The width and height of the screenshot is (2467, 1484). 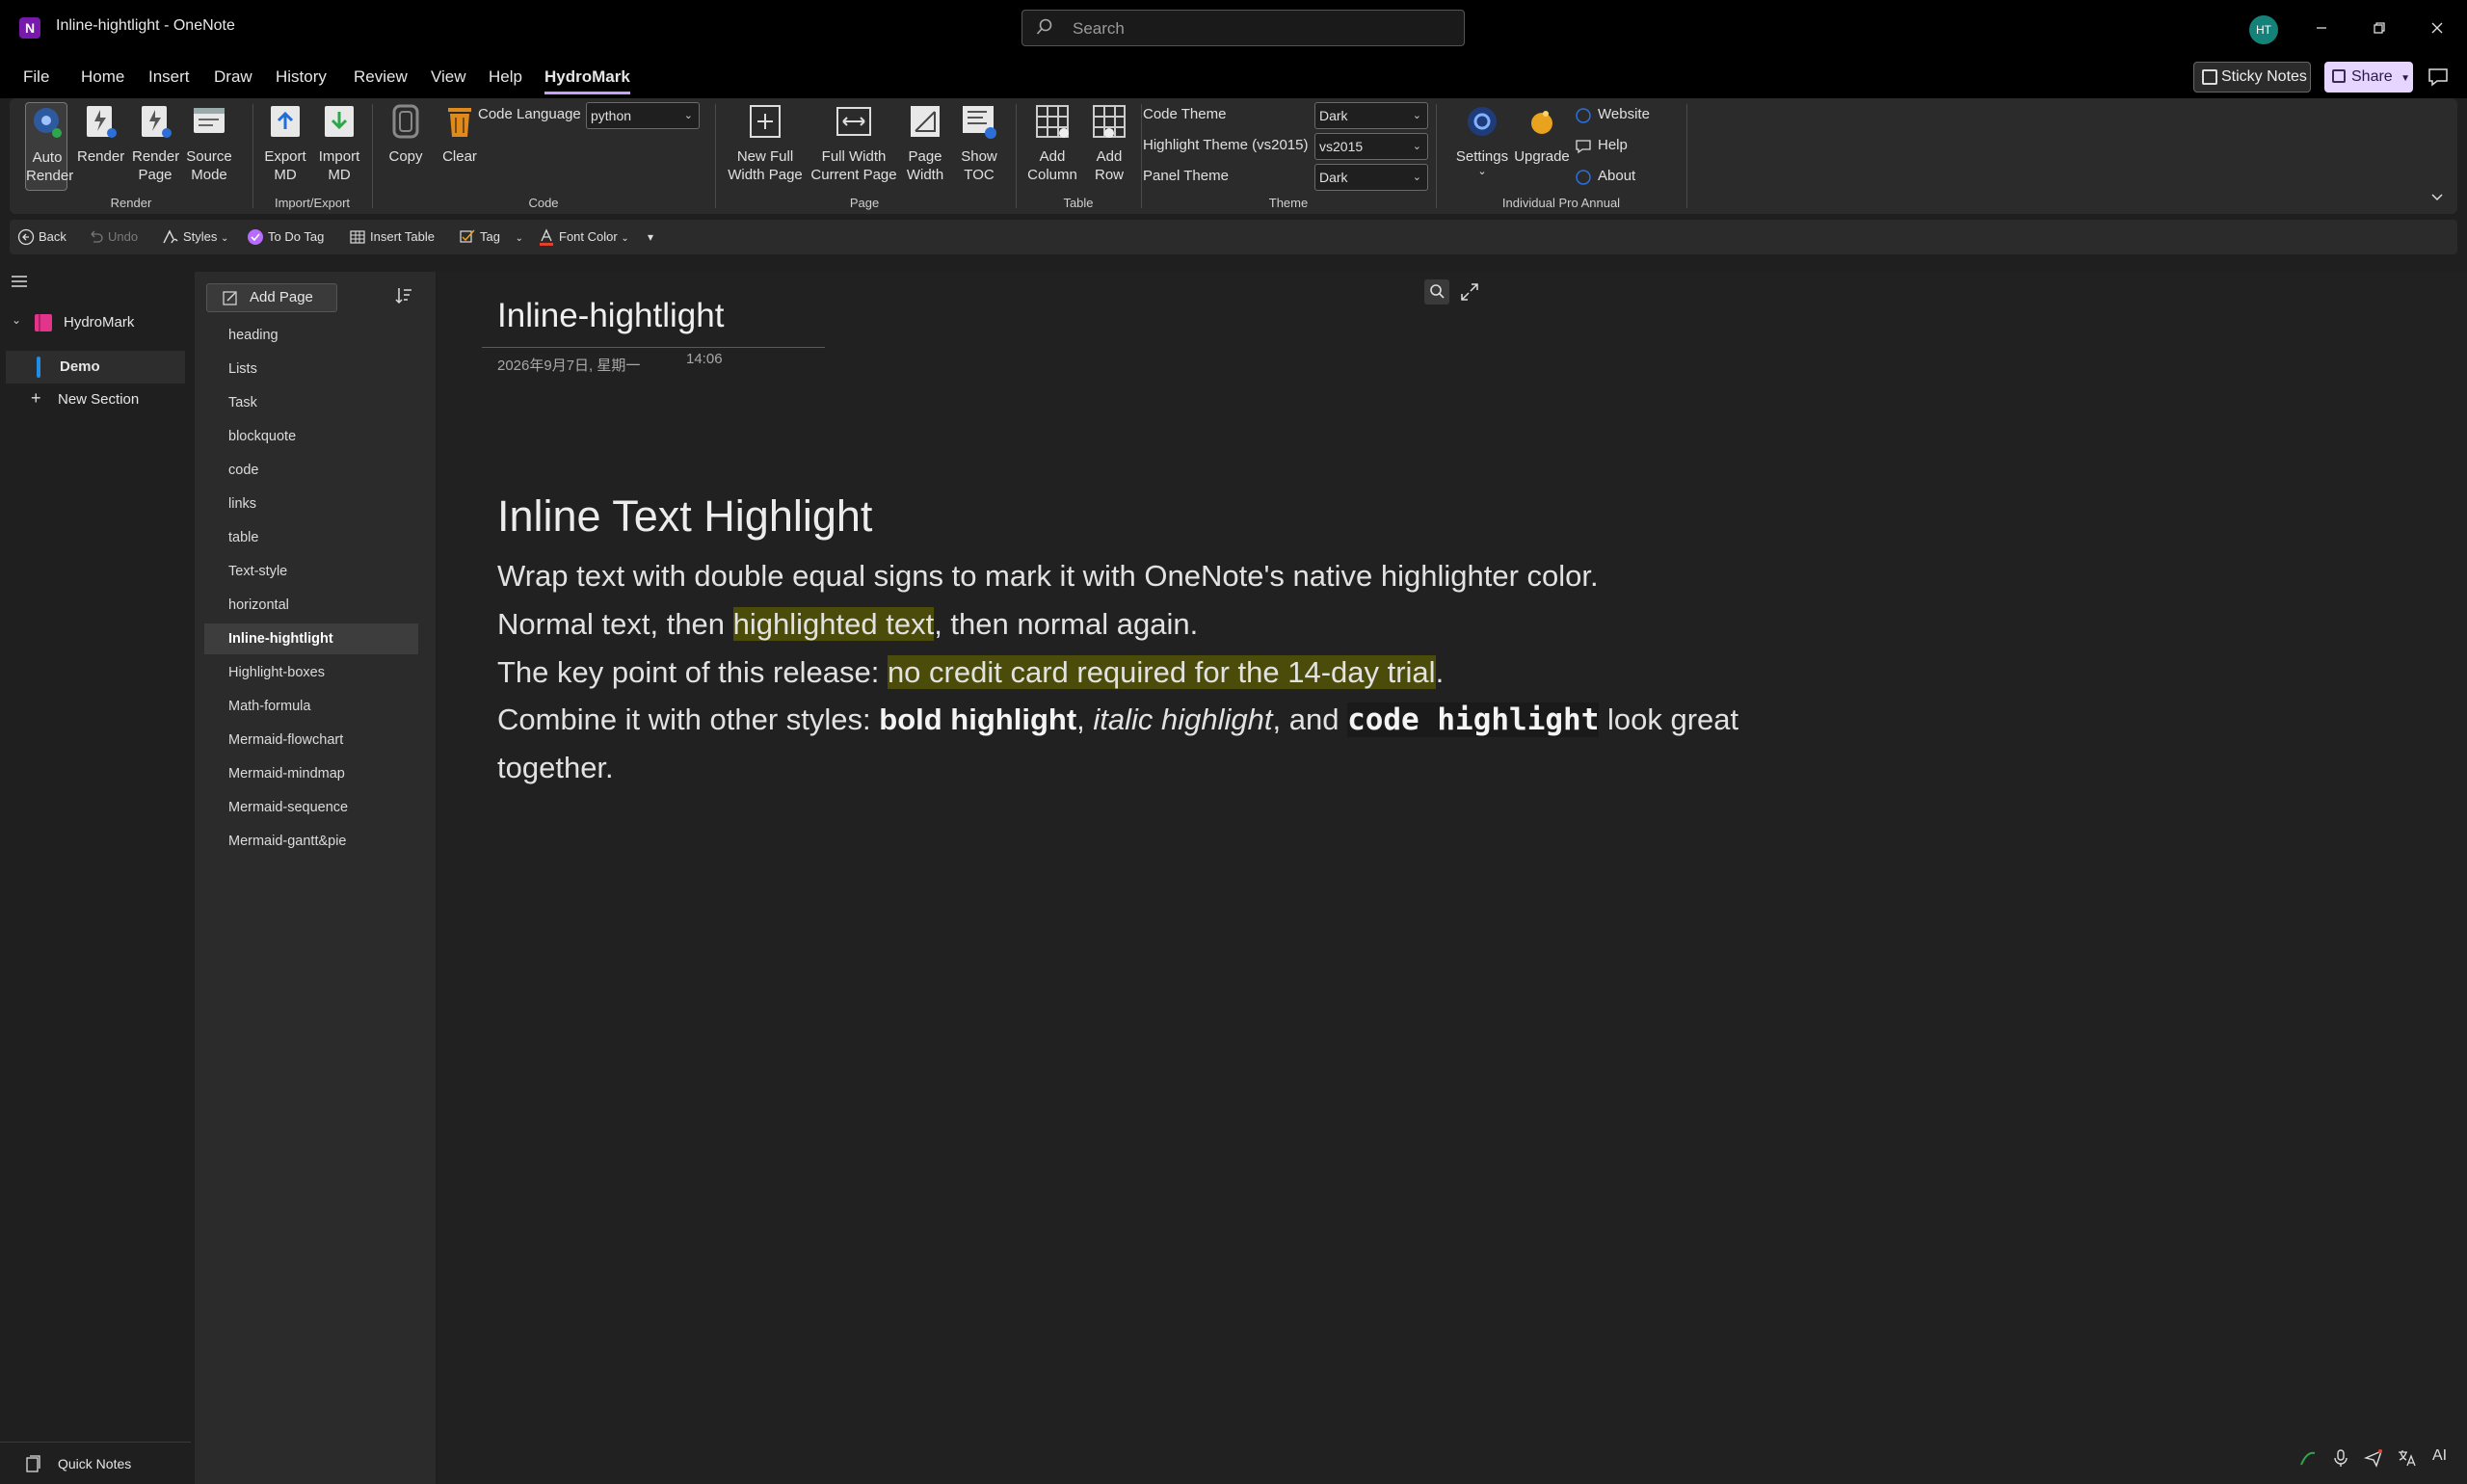 I want to click on font-color-button: Font Color ⌄, so click(x=583, y=237).